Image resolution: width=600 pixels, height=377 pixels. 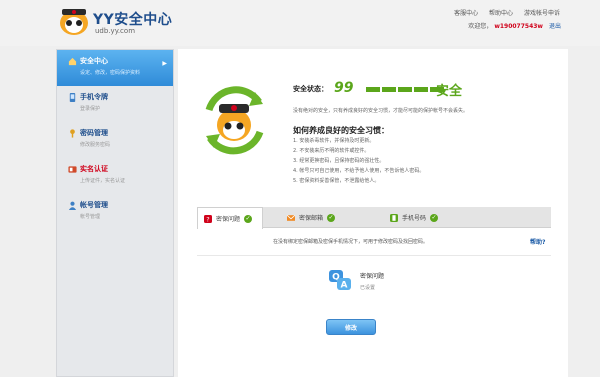 I want to click on tip-item: 5. 密保资料妥善保管，不泄露给他人。, so click(x=336, y=181).